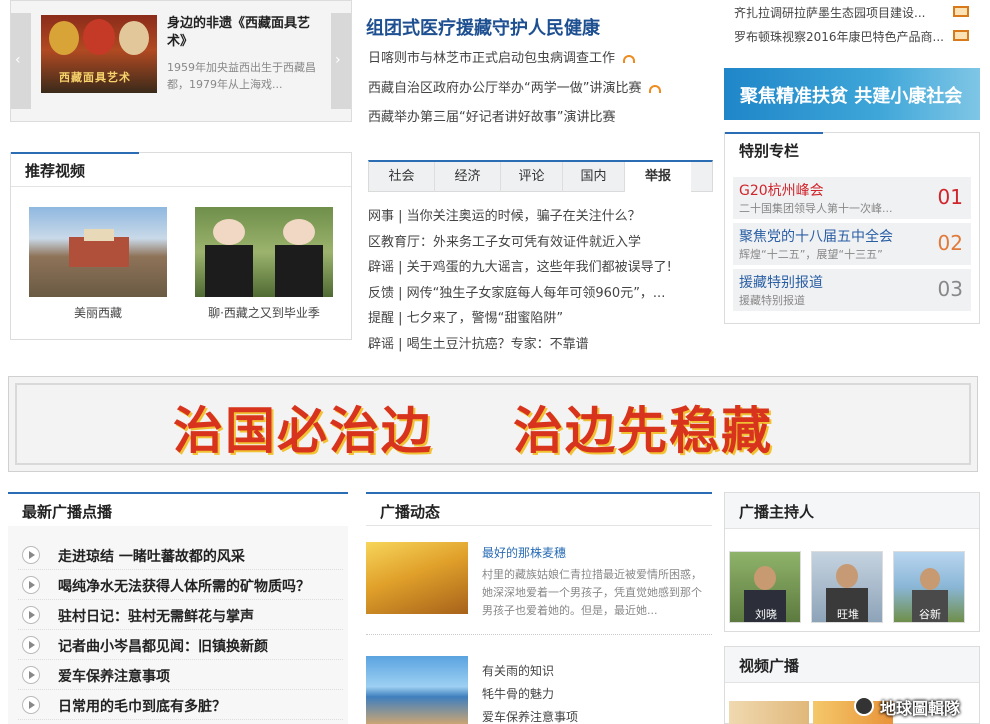 The height and width of the screenshot is (724, 990). What do you see at coordinates (524, 552) in the screenshot?
I see `news-feature-title: 最好的那株麦穗` at bounding box center [524, 552].